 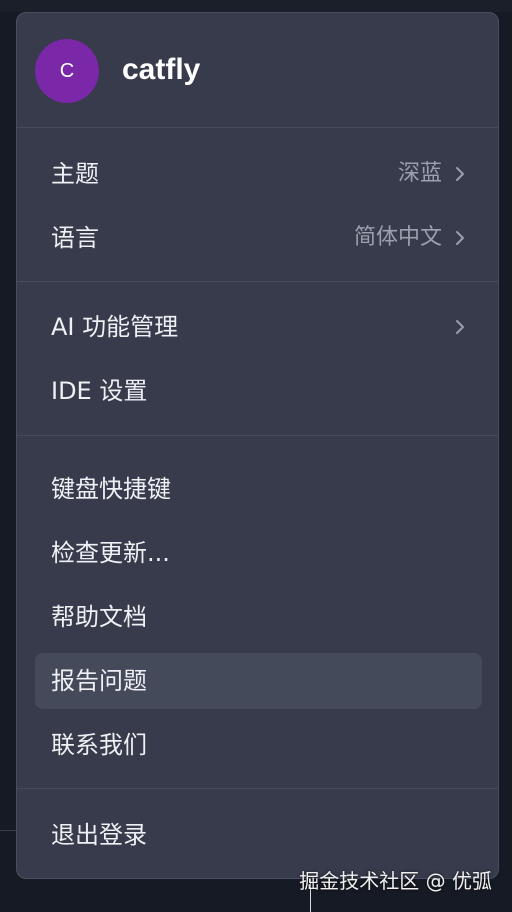 I want to click on theme-value: 深蓝, so click(x=419, y=173).